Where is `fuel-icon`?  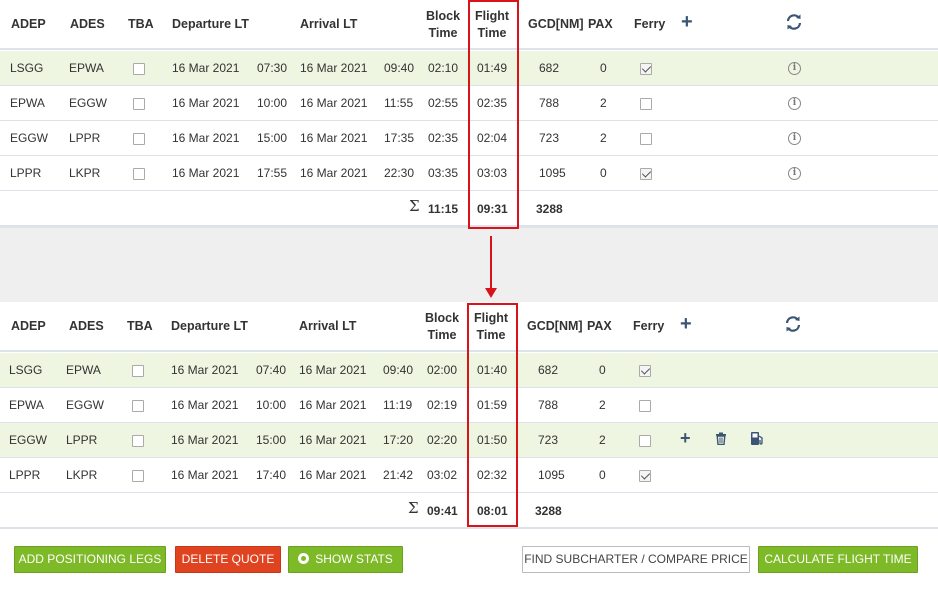 fuel-icon is located at coordinates (757, 440).